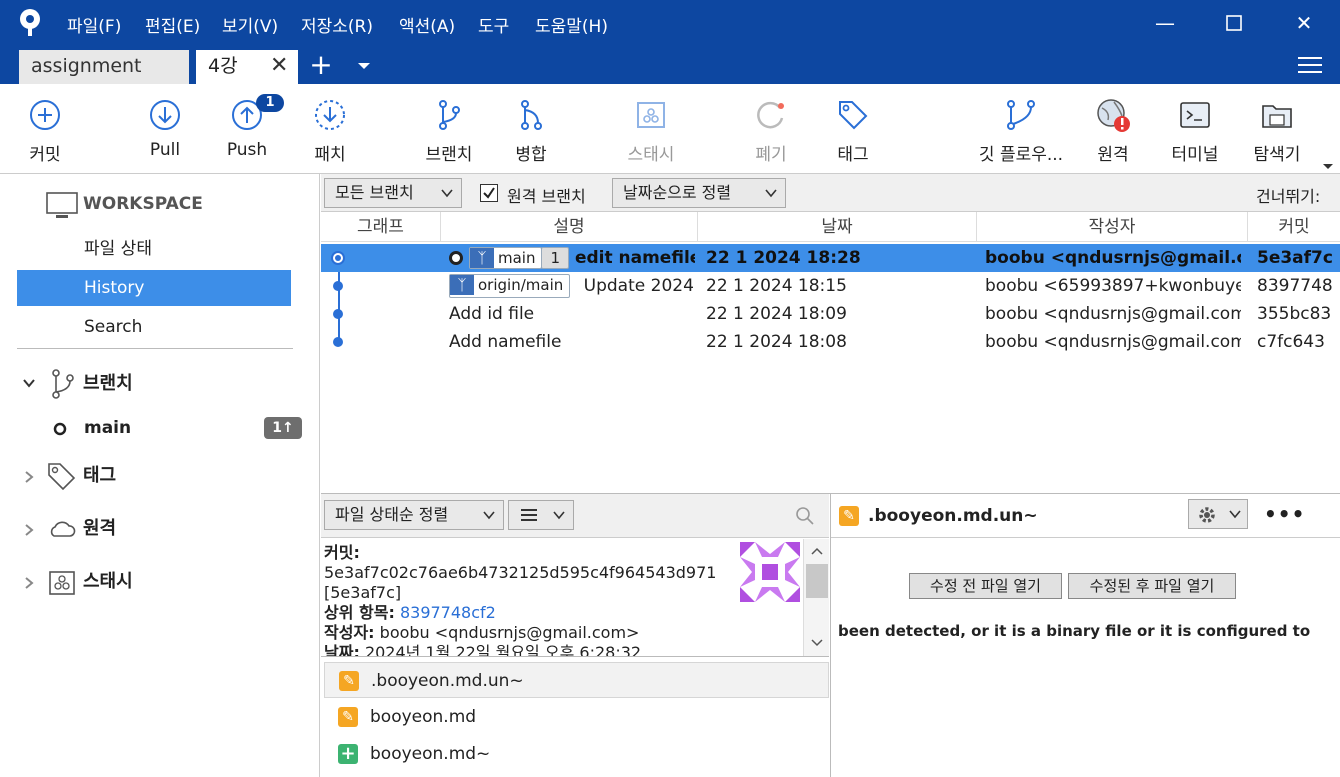 The image size is (1340, 777). I want to click on branch-badge-label: main, so click(517, 258).